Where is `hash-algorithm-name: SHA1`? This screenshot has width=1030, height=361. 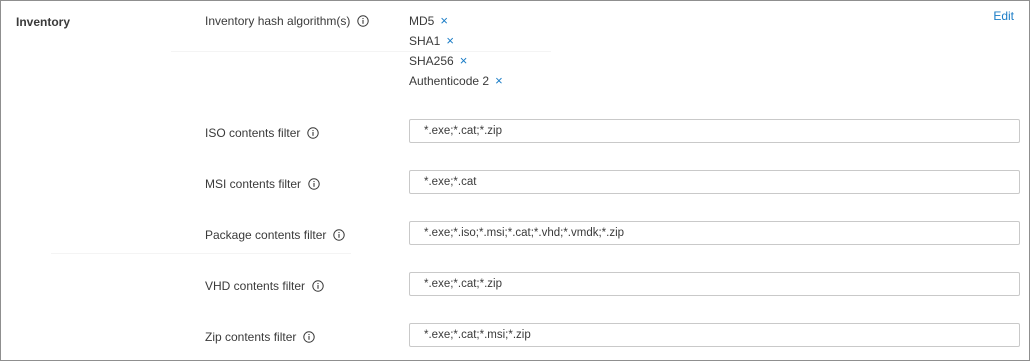
hash-algorithm-name: SHA1 is located at coordinates (425, 41).